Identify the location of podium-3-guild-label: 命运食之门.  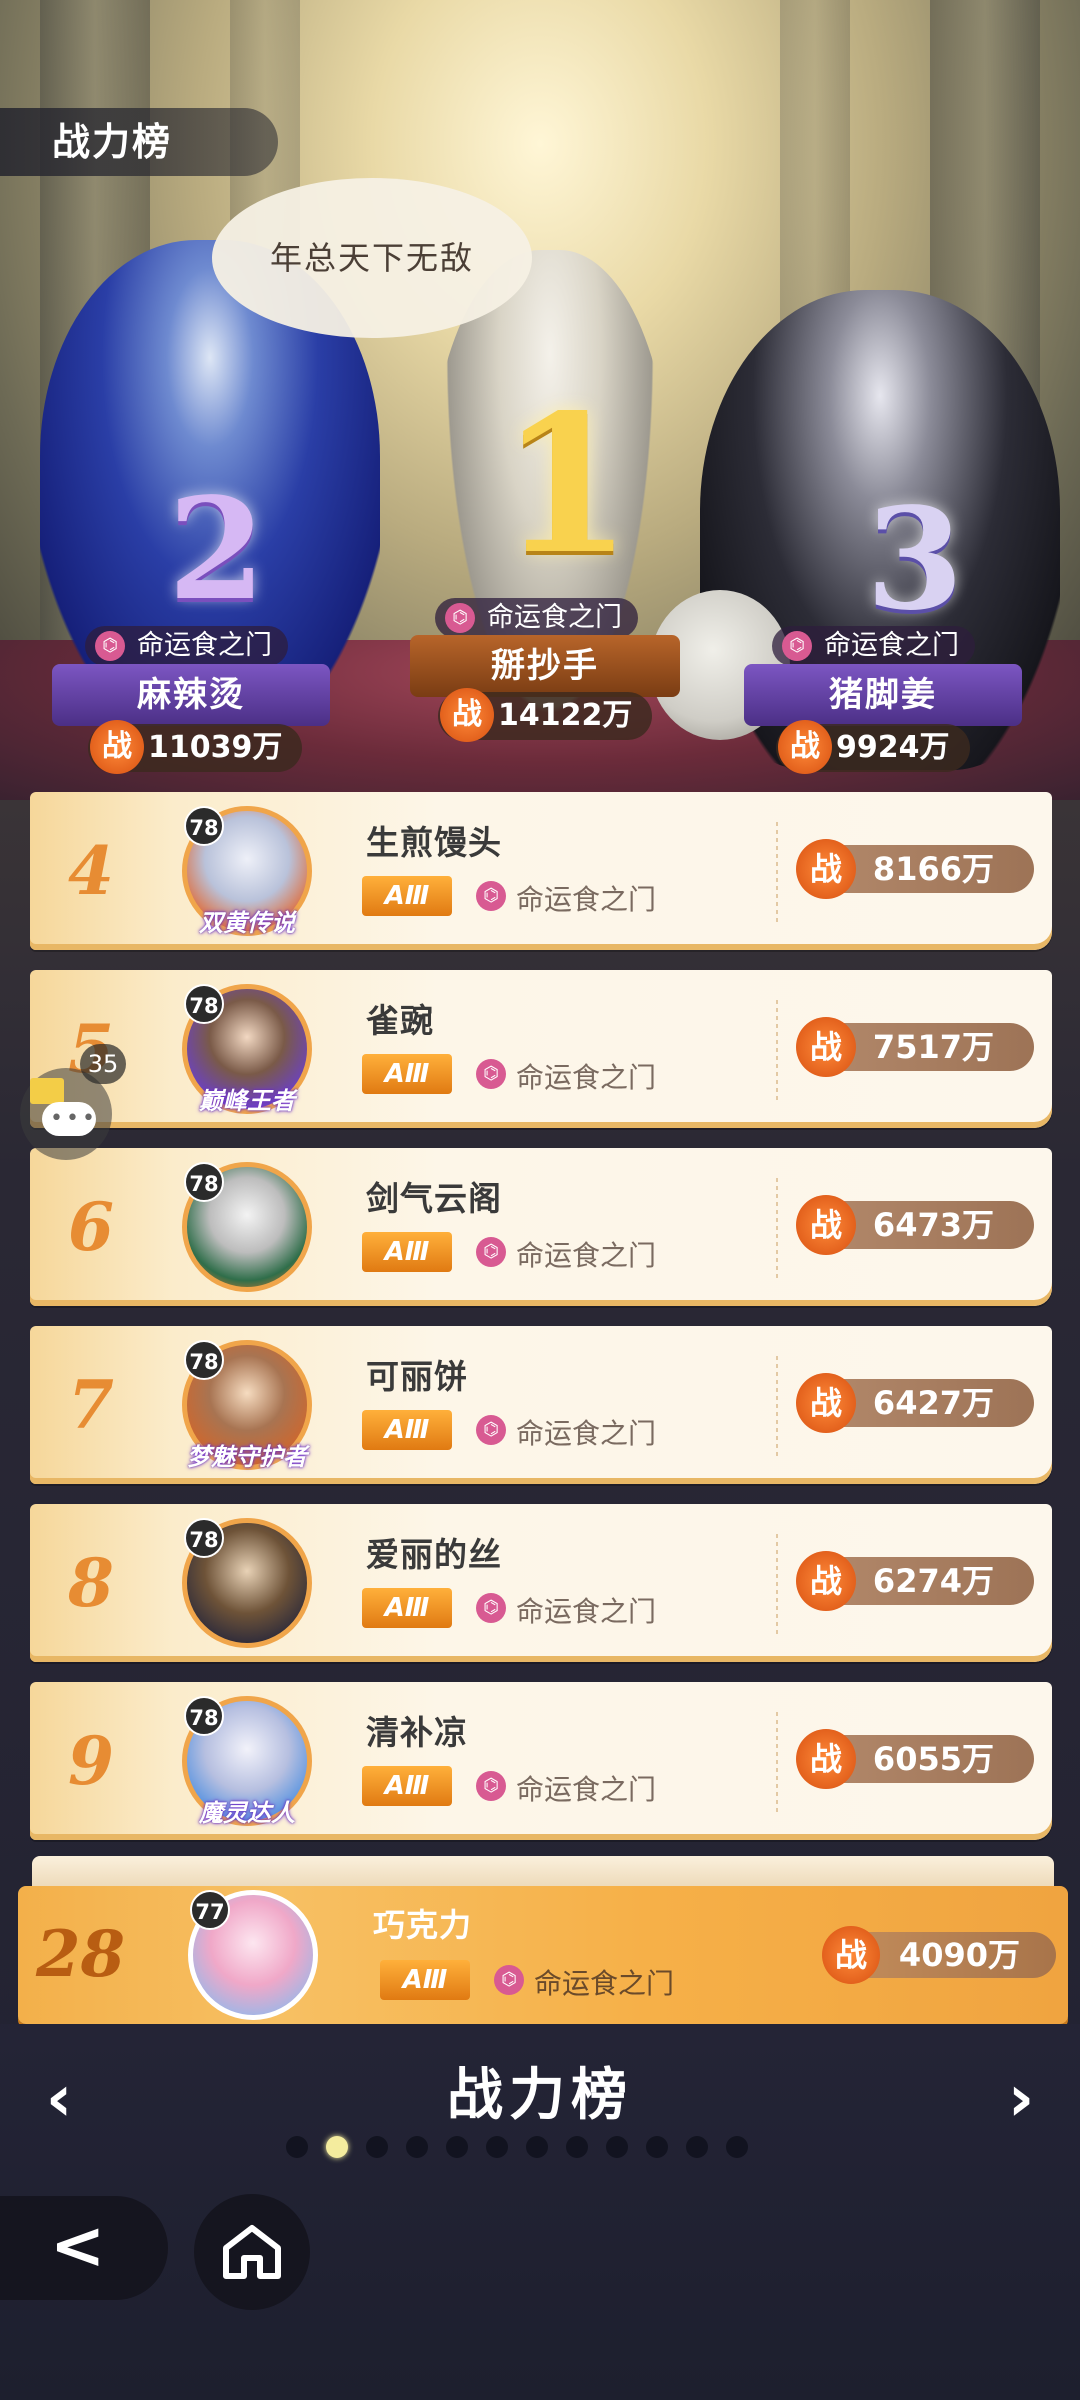
(891, 645).